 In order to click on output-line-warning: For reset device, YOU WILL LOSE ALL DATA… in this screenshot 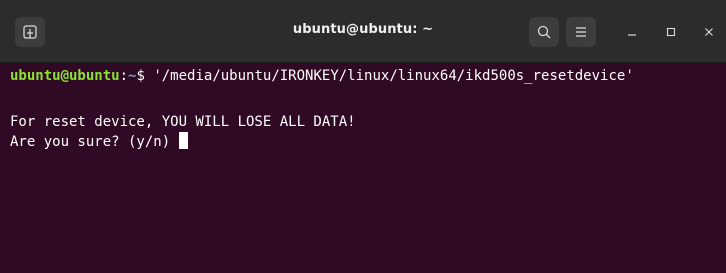, I will do `click(183, 122)`.